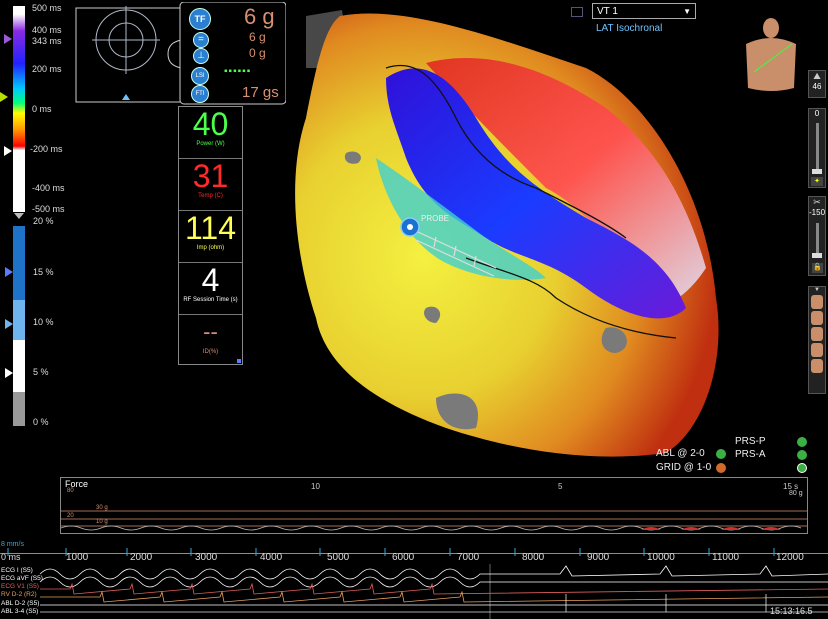  Describe the element at coordinates (817, 212) in the screenshot. I see `clip-slider-value: -150` at that location.